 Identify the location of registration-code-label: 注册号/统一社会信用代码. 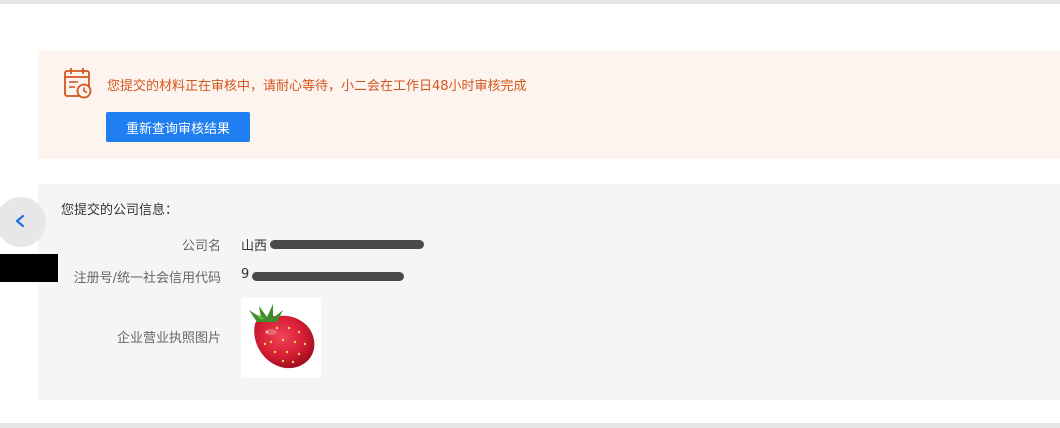
(147, 278).